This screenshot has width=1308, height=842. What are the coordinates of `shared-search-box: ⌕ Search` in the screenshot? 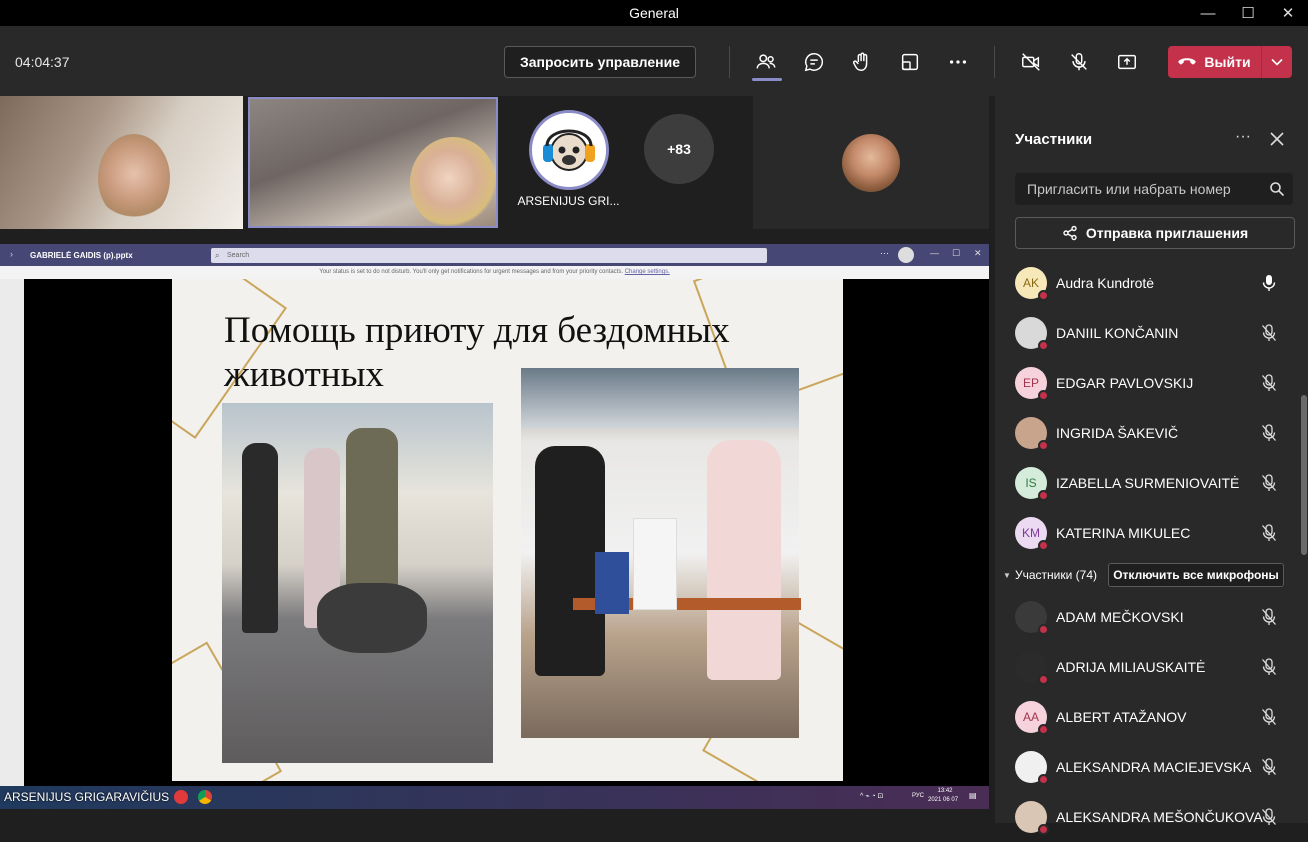 It's located at (489, 255).